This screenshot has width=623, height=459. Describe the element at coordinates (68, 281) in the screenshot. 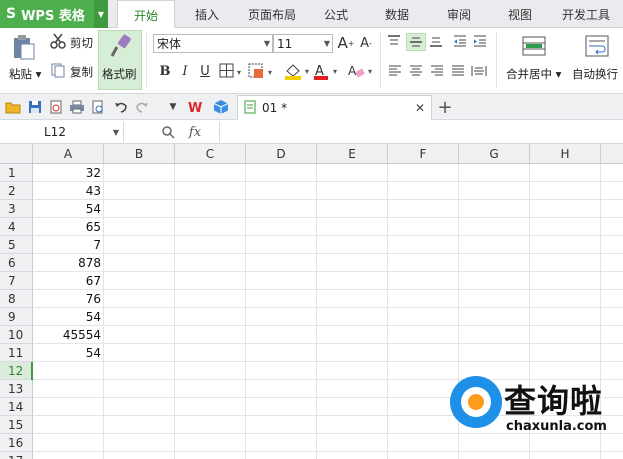

I see `grid-cell: 67` at that location.